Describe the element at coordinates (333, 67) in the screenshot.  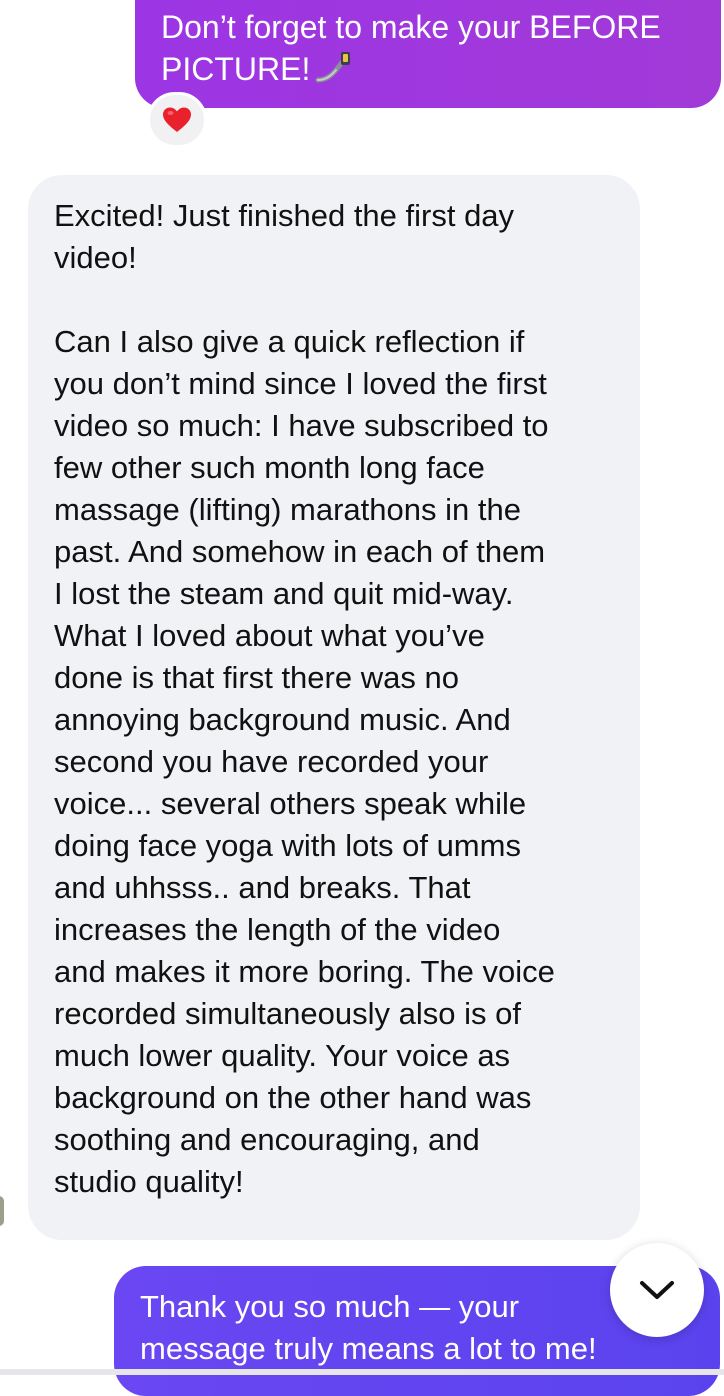
I see `selfie-stick-emoji-icon` at that location.